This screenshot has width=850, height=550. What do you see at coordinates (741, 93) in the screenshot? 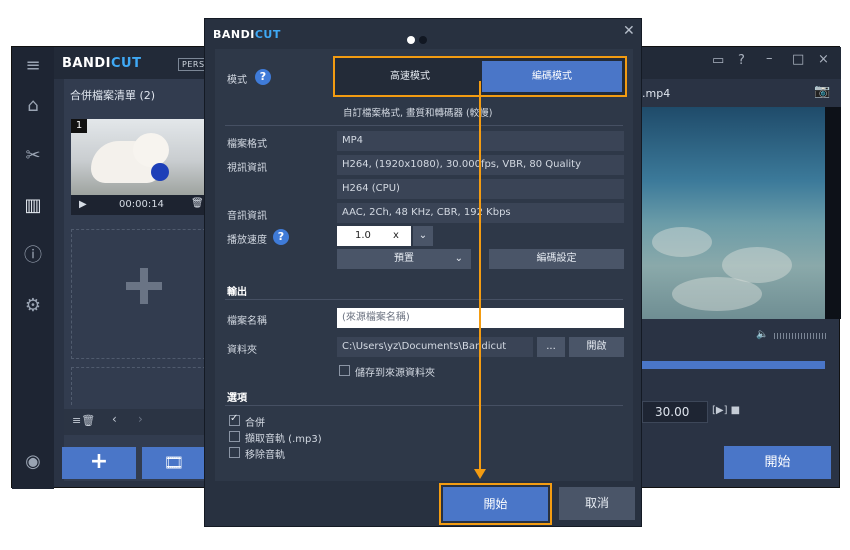
I see `file-name-bar: .mp4 📷` at bounding box center [741, 93].